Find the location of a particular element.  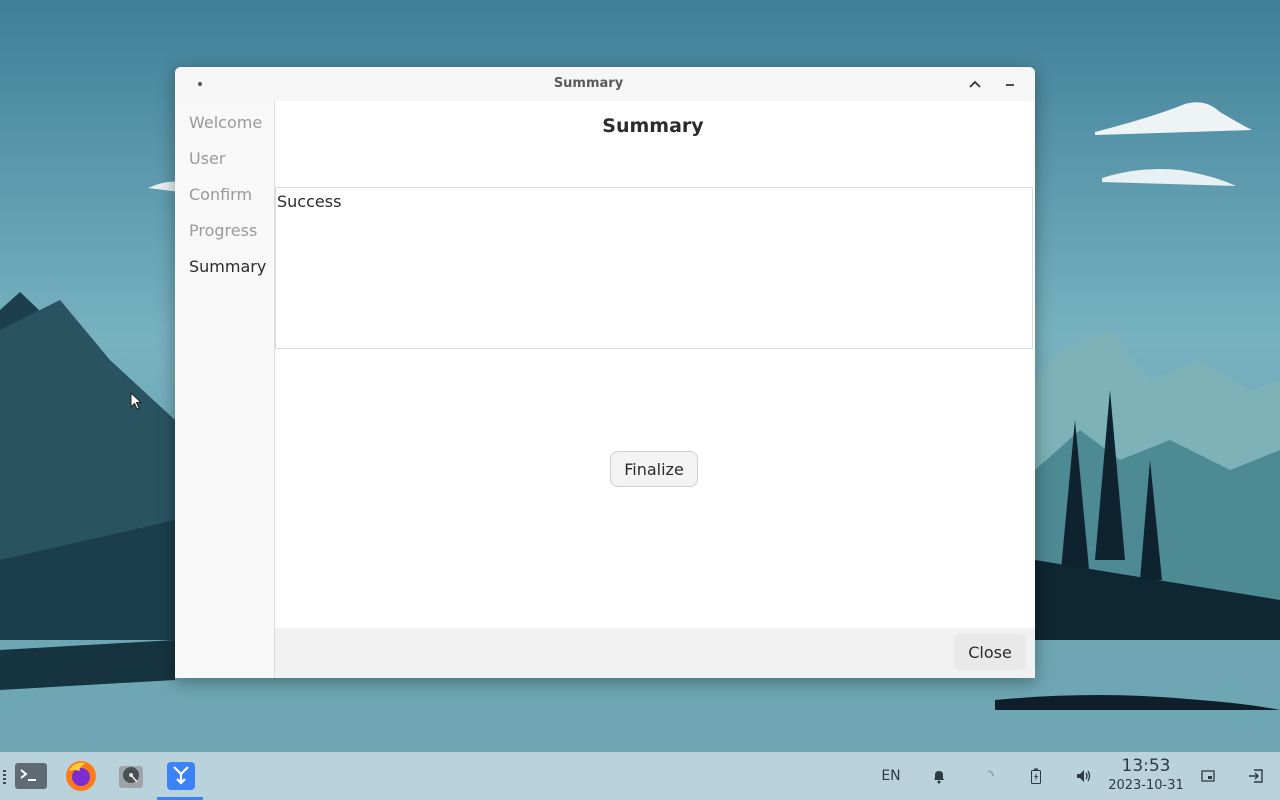

window-icon is located at coordinates (1208, 776).